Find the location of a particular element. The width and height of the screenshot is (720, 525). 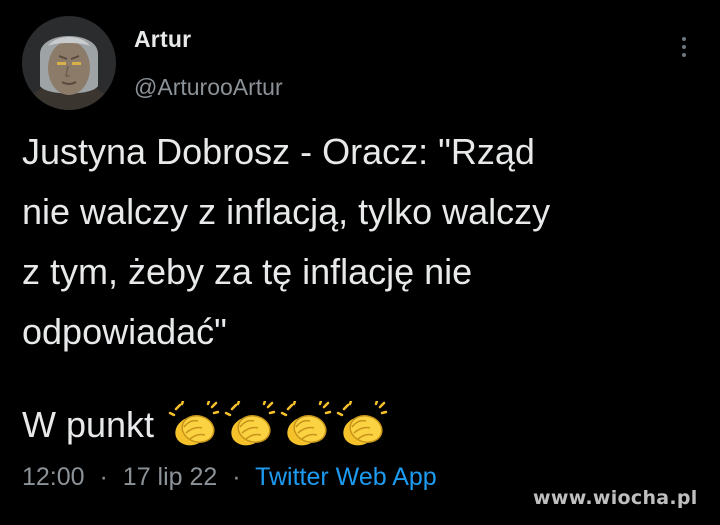

avatar is located at coordinates (69, 63).